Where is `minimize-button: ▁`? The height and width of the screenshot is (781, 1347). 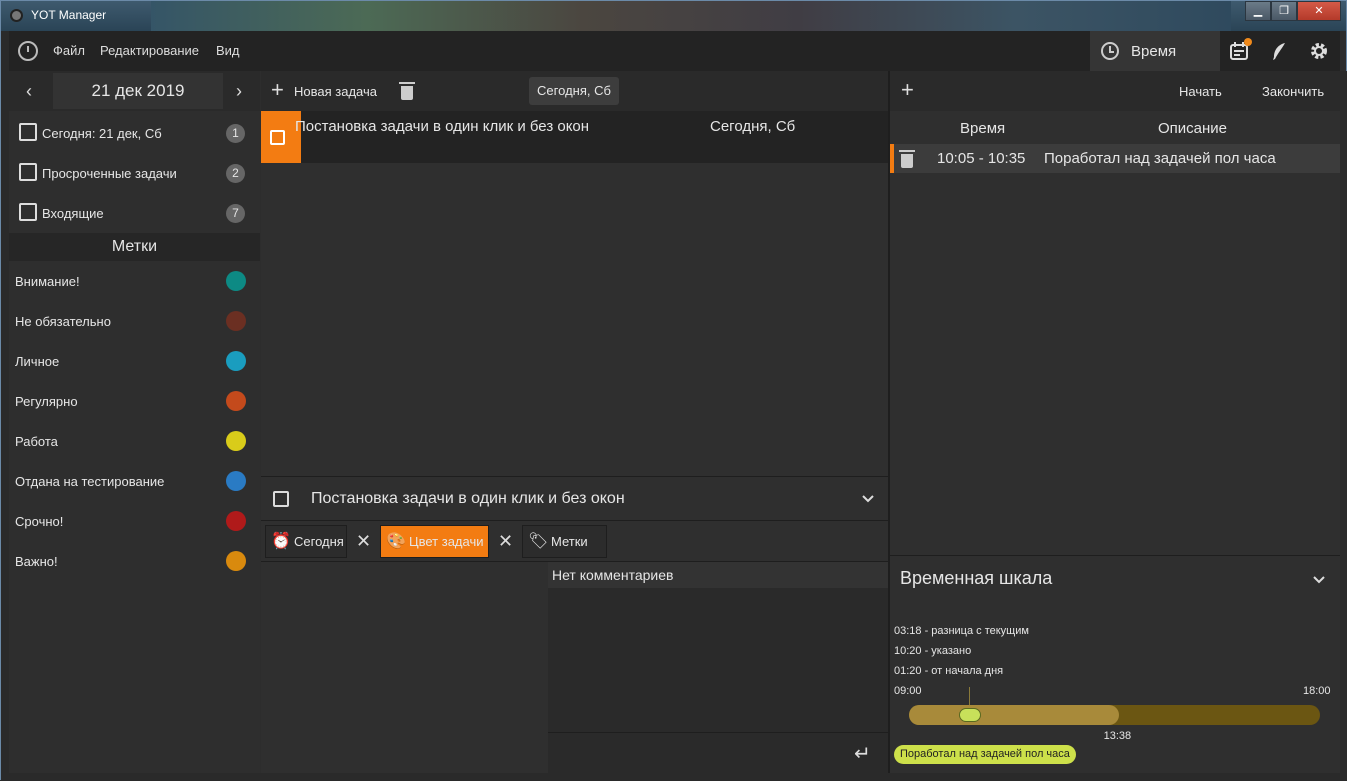
minimize-button: ▁ is located at coordinates (1258, 11).